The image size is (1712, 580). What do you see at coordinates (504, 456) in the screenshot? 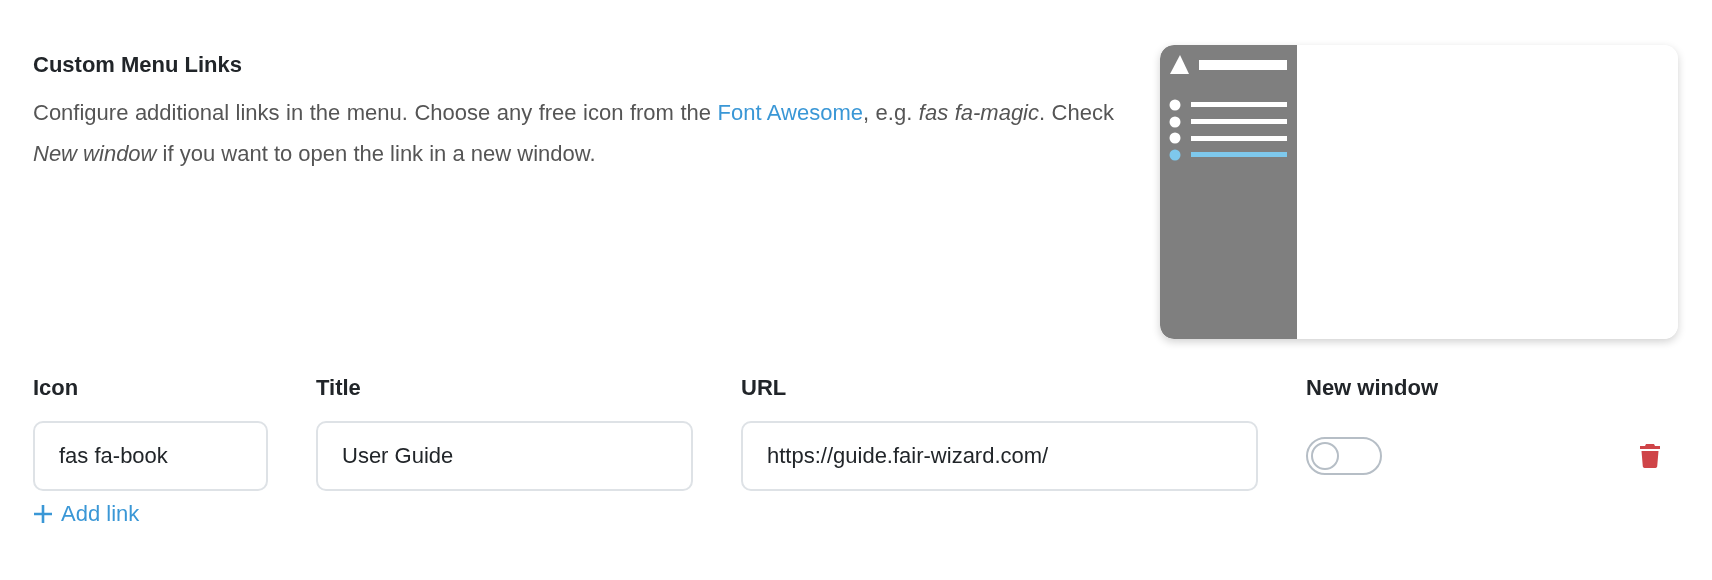
I see `title-input: User Guide` at bounding box center [504, 456].